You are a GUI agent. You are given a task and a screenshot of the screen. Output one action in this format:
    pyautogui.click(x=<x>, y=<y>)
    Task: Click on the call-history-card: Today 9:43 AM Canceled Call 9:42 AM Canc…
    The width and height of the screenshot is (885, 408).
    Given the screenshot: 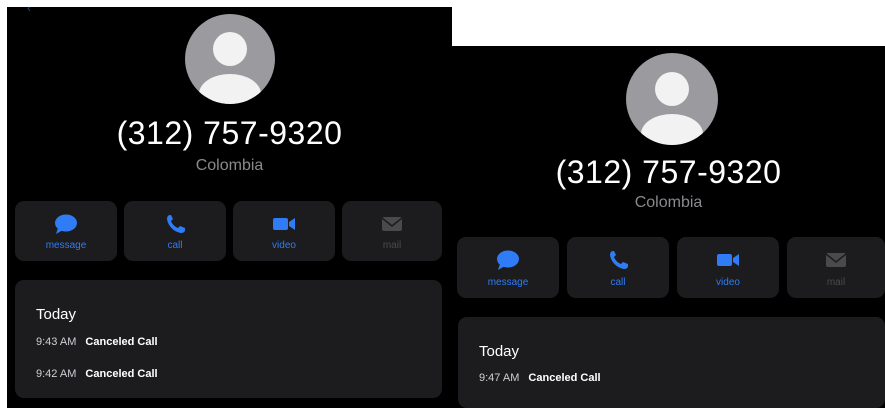 What is the action you would take?
    pyautogui.click(x=228, y=339)
    